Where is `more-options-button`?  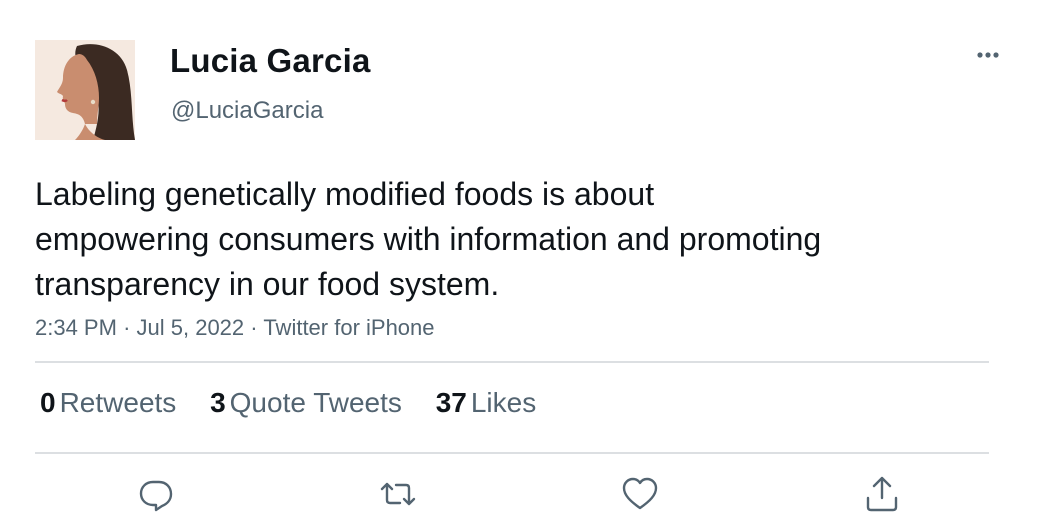
more-options-button is located at coordinates (988, 55).